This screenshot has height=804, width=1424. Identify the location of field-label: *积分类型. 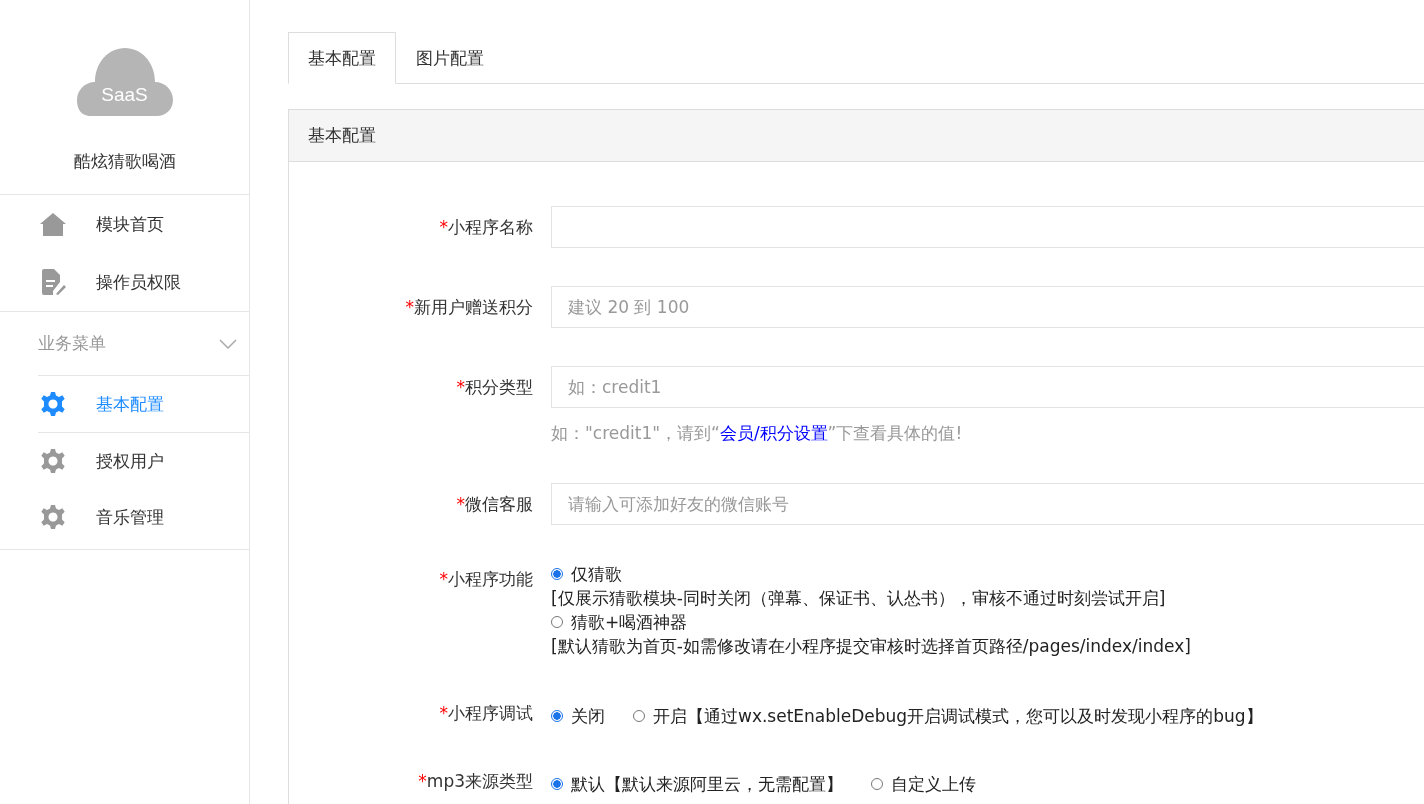
(494, 387).